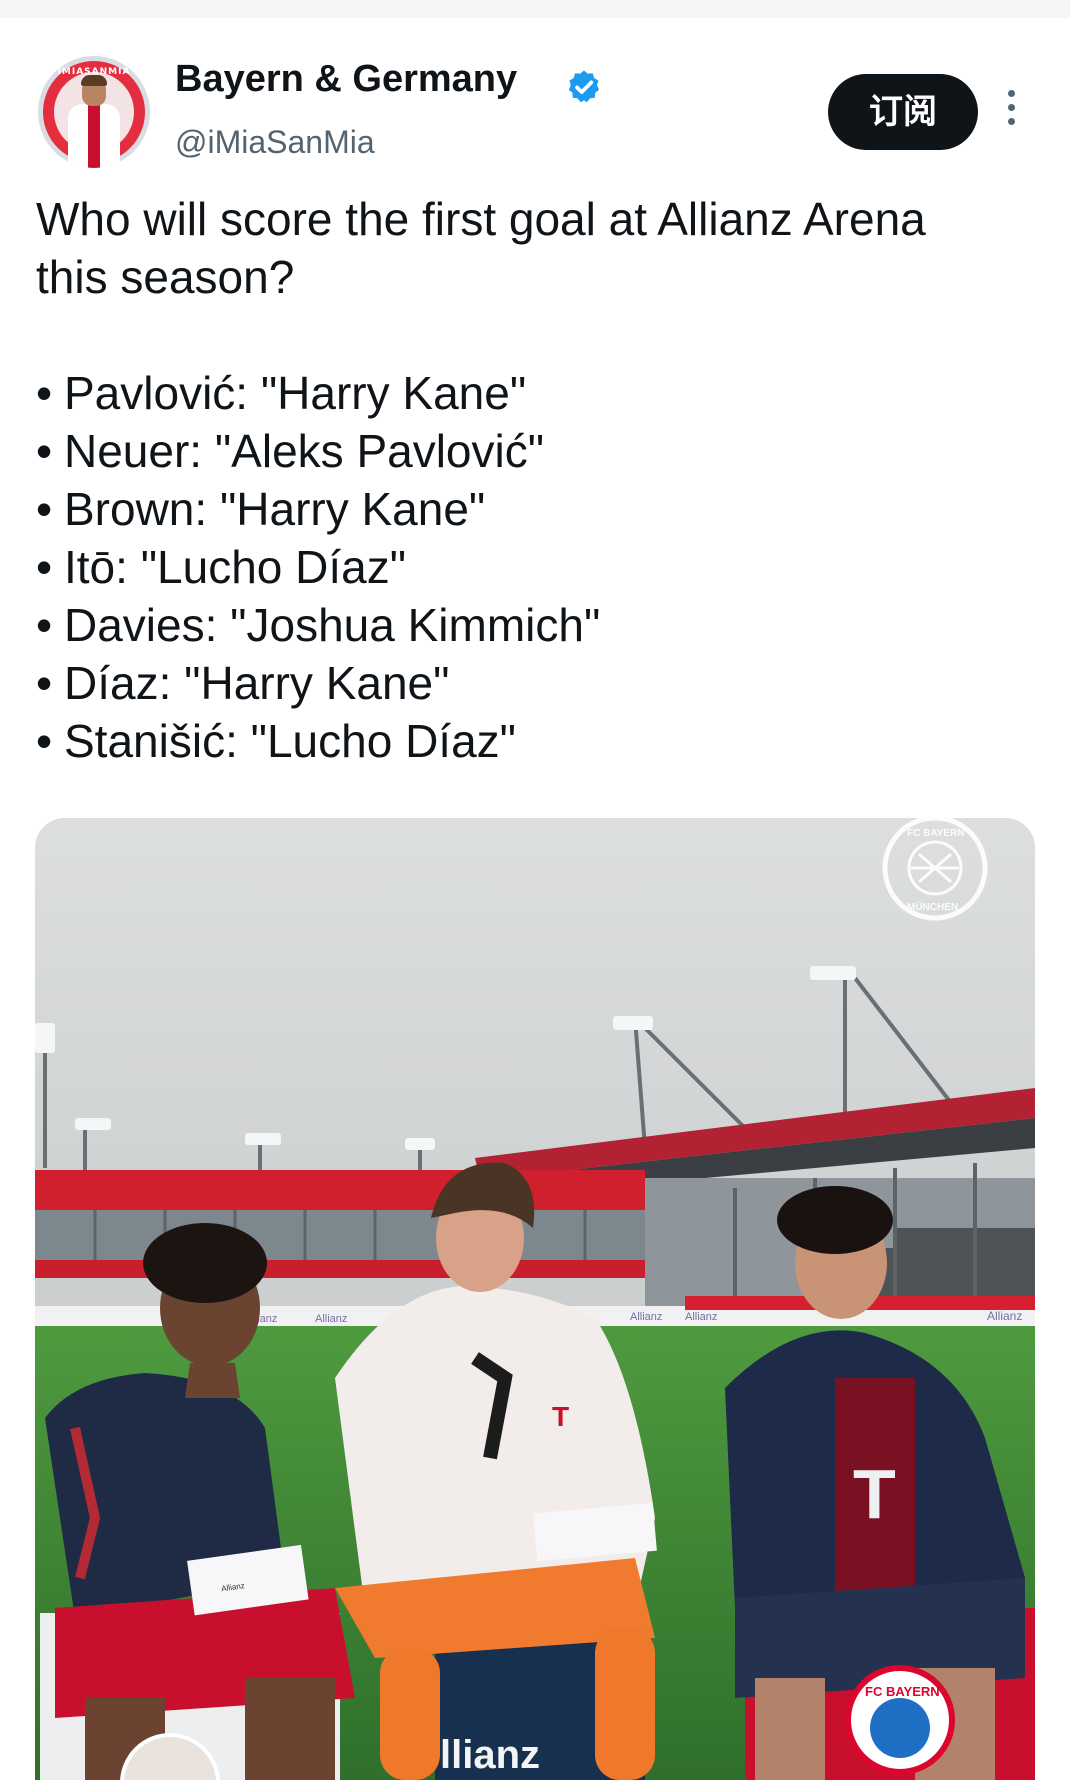  Describe the element at coordinates (646, 1317) in the screenshot. I see `board-label-3: Allianz` at that location.